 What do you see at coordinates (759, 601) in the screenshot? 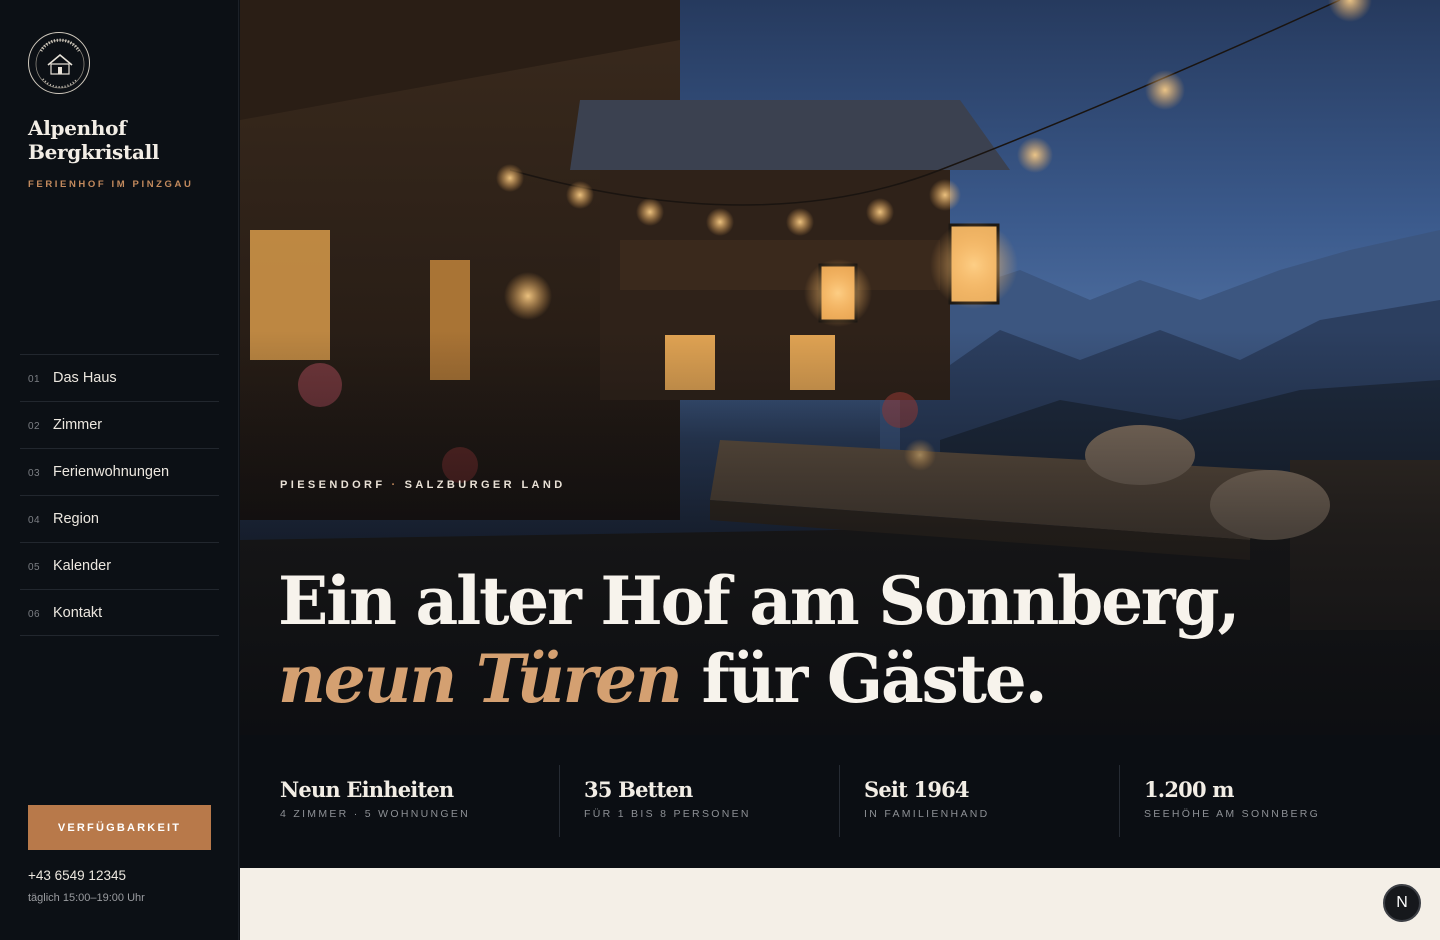
I see `headline-line1: Ein alter Hof am Sonnberg,` at bounding box center [759, 601].